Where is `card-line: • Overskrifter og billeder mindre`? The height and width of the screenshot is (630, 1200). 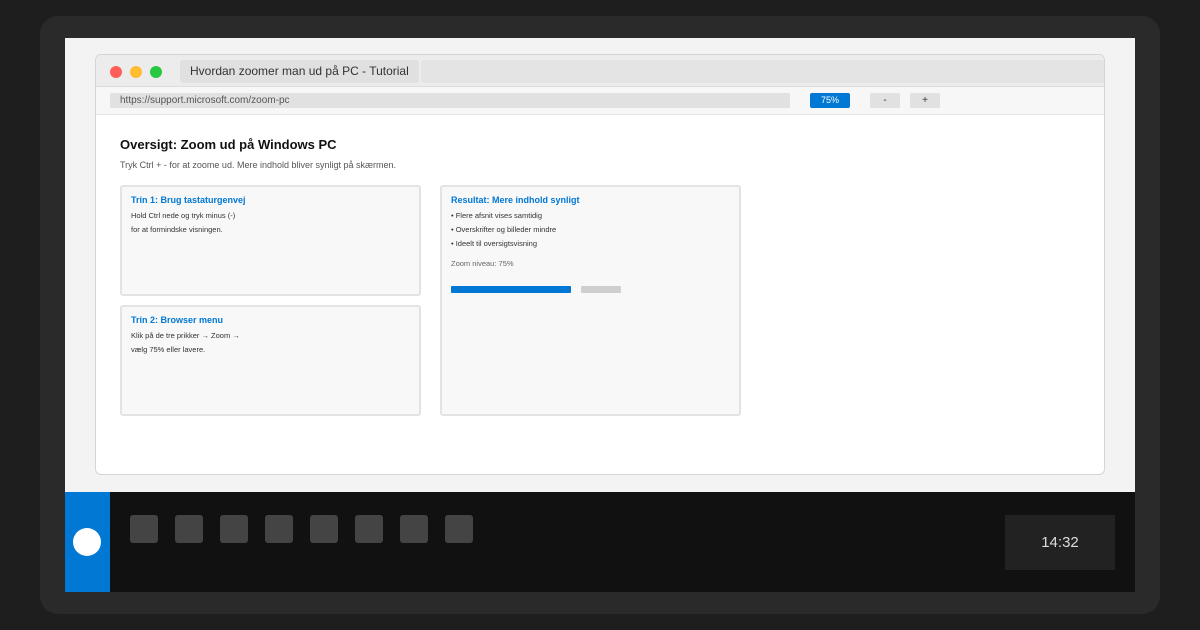 card-line: • Overskrifter og billeder mindre is located at coordinates (504, 229).